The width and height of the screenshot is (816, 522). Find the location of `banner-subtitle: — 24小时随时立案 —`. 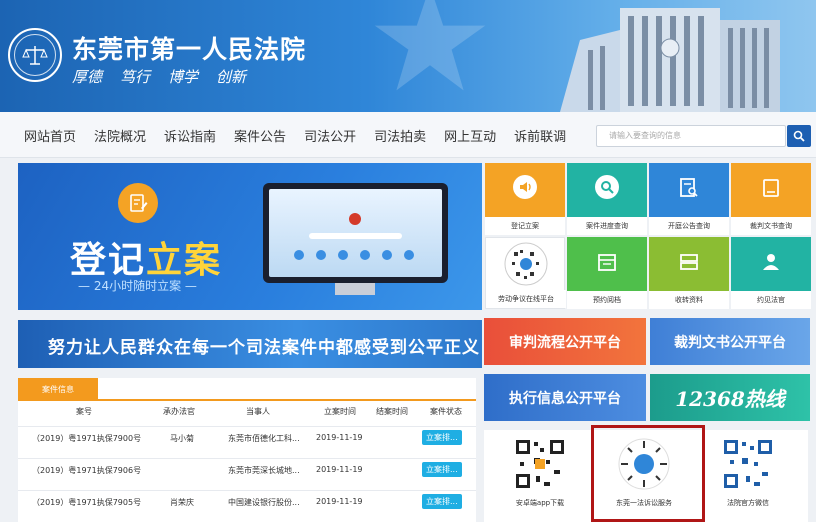

banner-subtitle: — 24小时随时立案 — is located at coordinates (137, 286).